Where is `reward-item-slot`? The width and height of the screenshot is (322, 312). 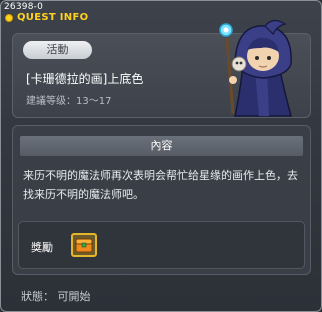
reward-item-slot is located at coordinates (84, 245).